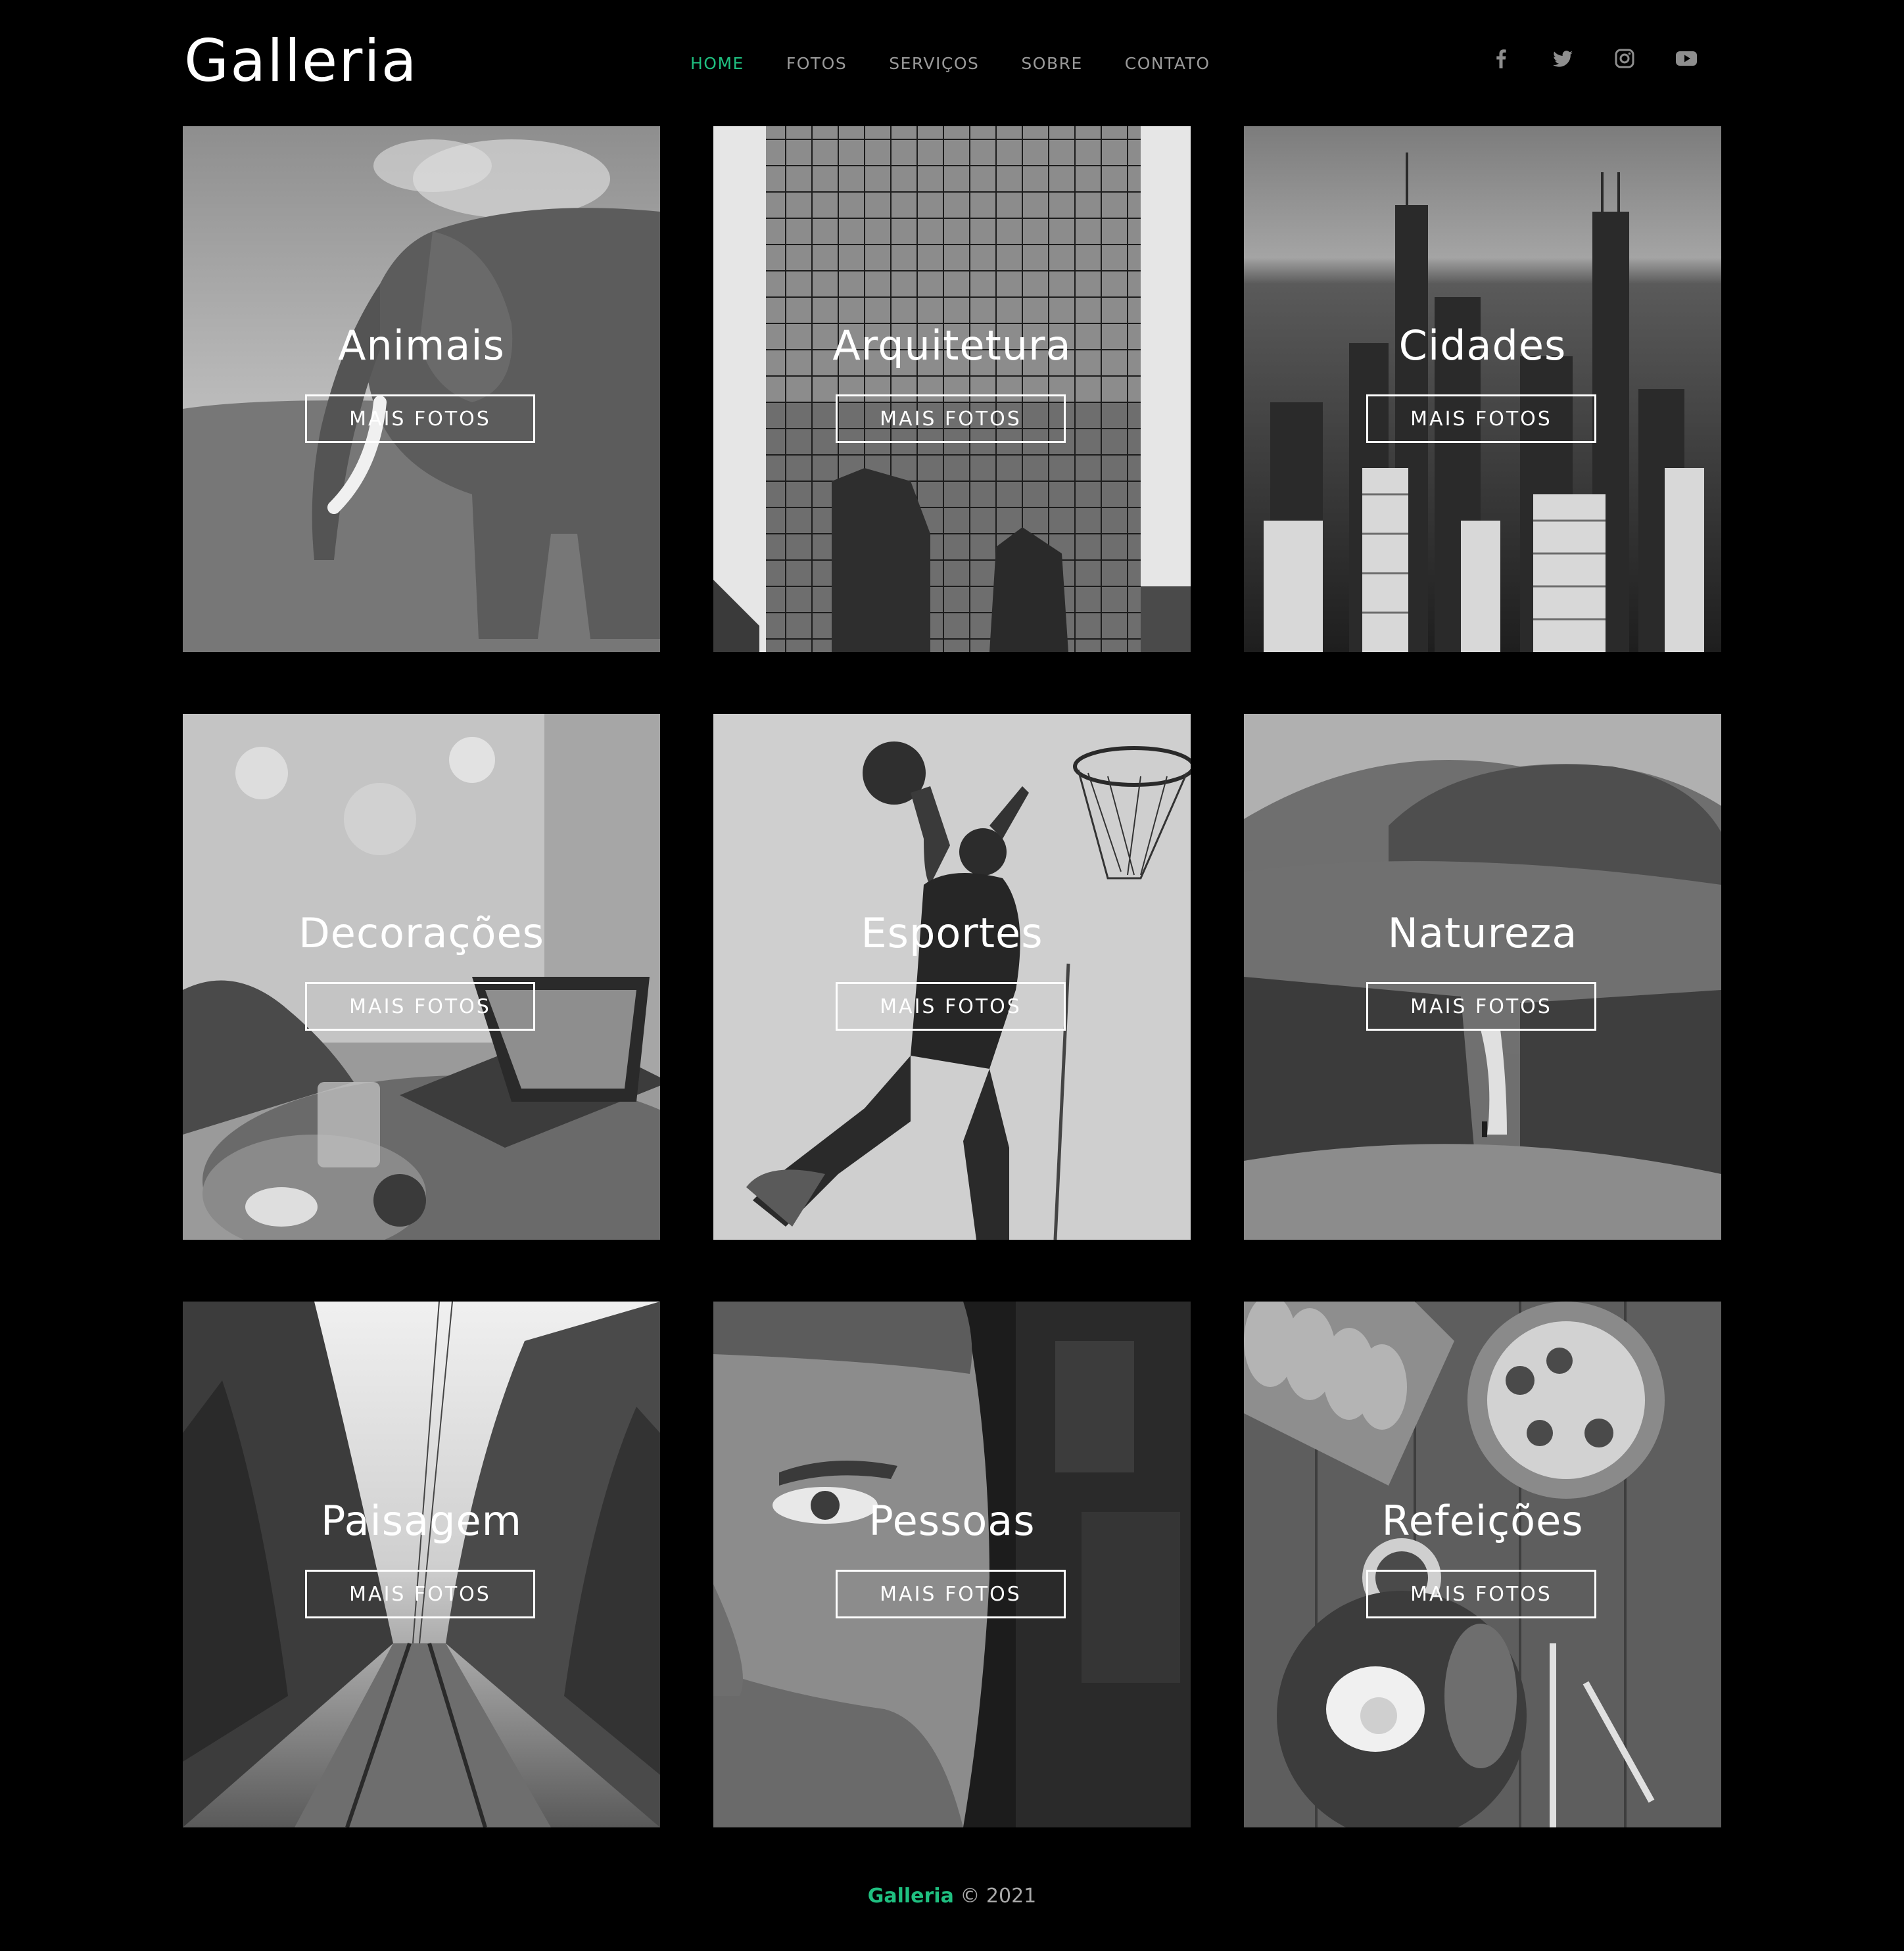 The width and height of the screenshot is (1904, 1951). What do you see at coordinates (1562, 58) in the screenshot?
I see `twitter-icon` at bounding box center [1562, 58].